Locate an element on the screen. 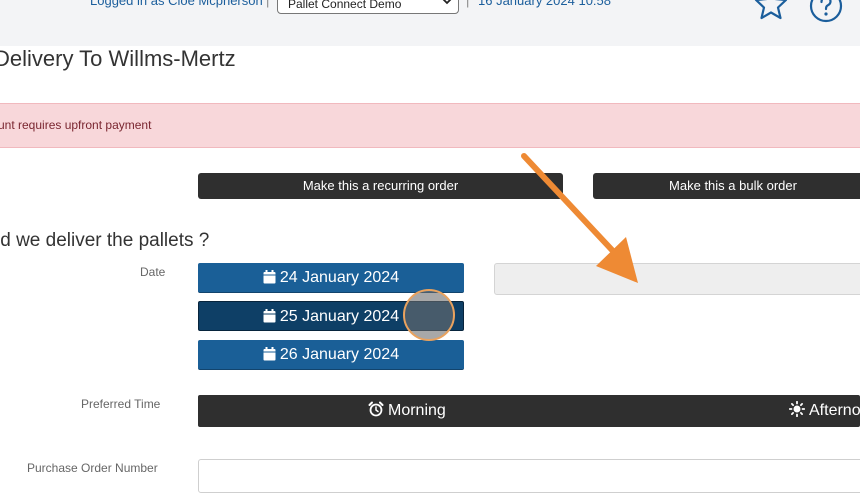 The height and width of the screenshot is (493, 860). preferred-time-label: Preferred Time is located at coordinates (121, 404).